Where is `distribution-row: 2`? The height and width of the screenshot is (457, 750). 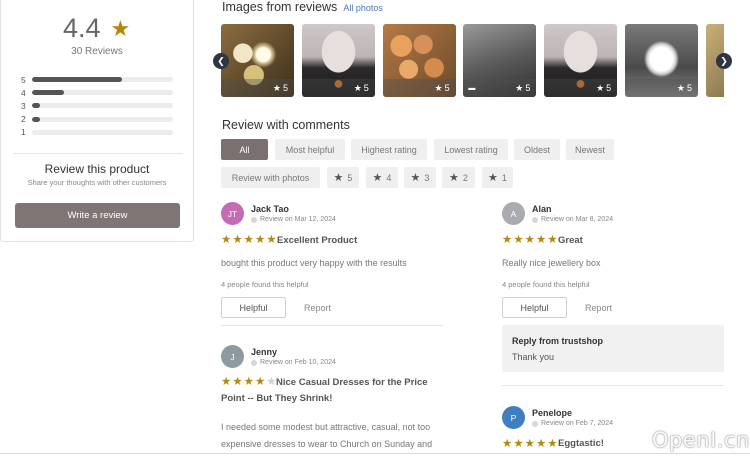 distribution-row: 2 is located at coordinates (97, 119).